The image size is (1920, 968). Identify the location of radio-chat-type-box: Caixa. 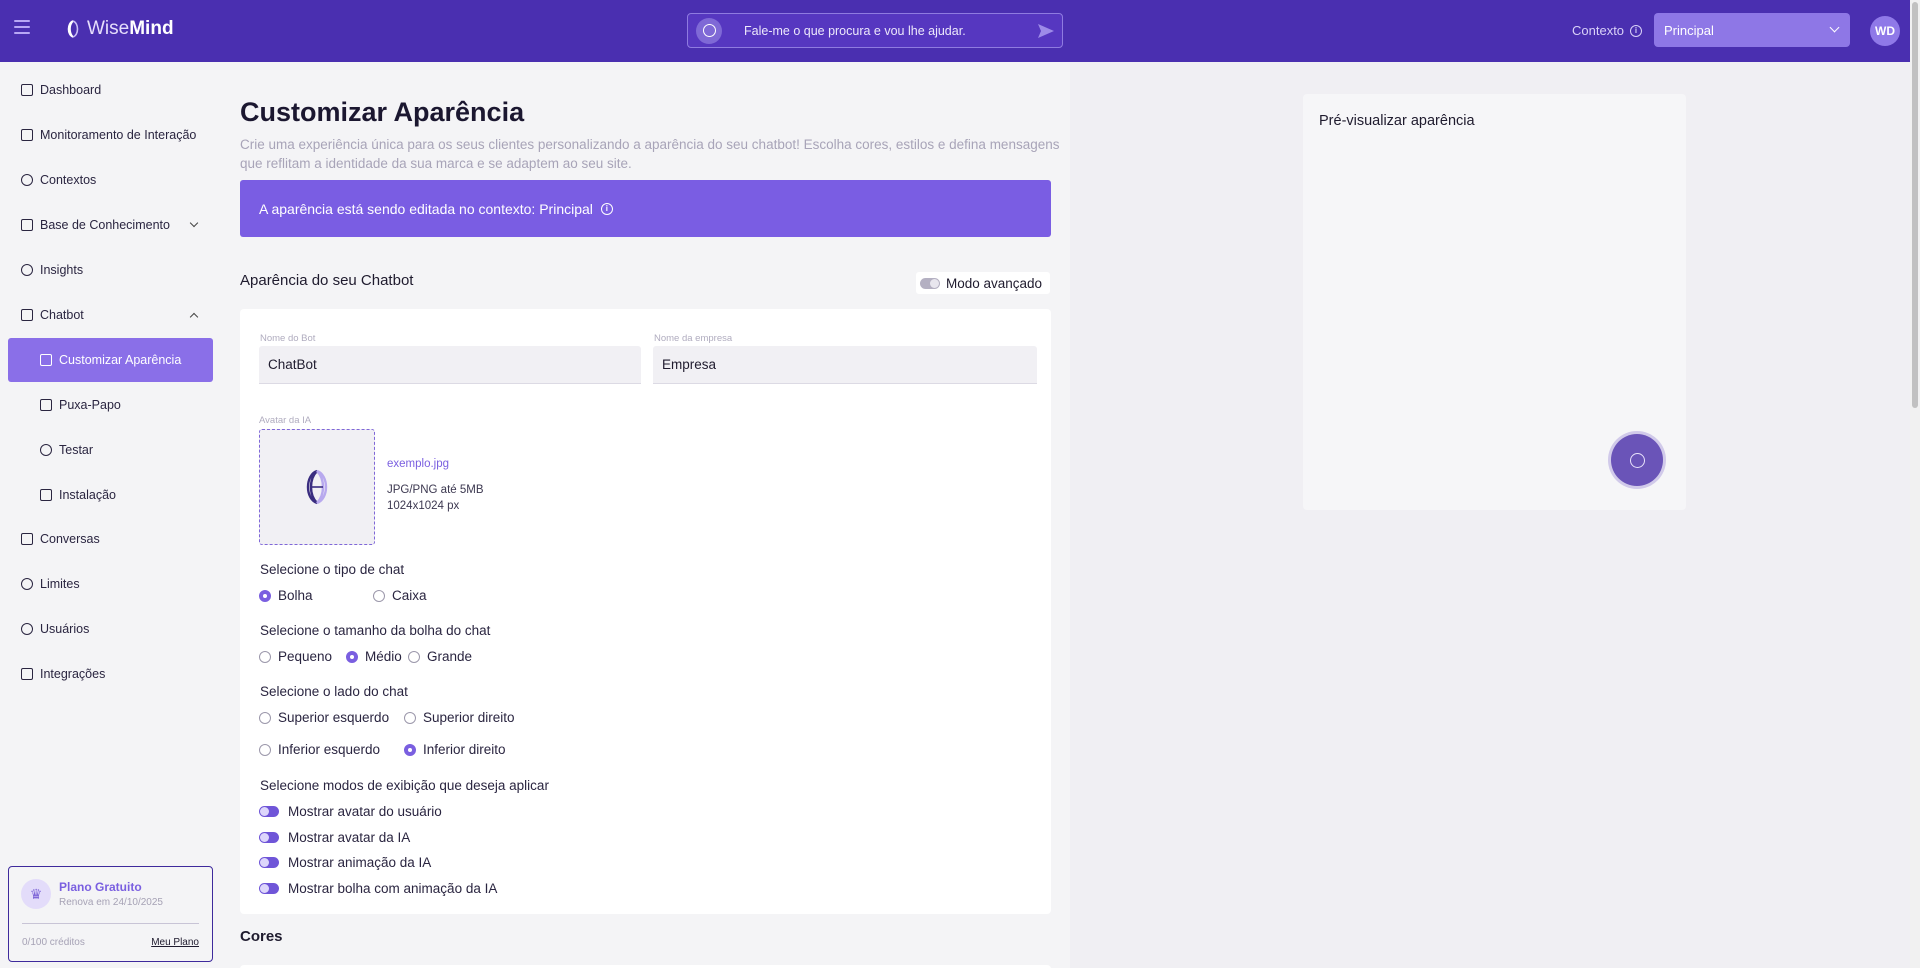
(400, 595).